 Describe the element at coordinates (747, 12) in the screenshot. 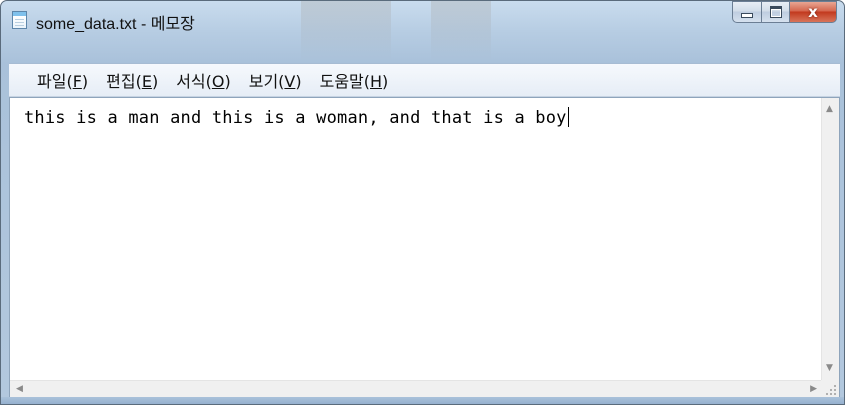

I see `minimize-button` at that location.